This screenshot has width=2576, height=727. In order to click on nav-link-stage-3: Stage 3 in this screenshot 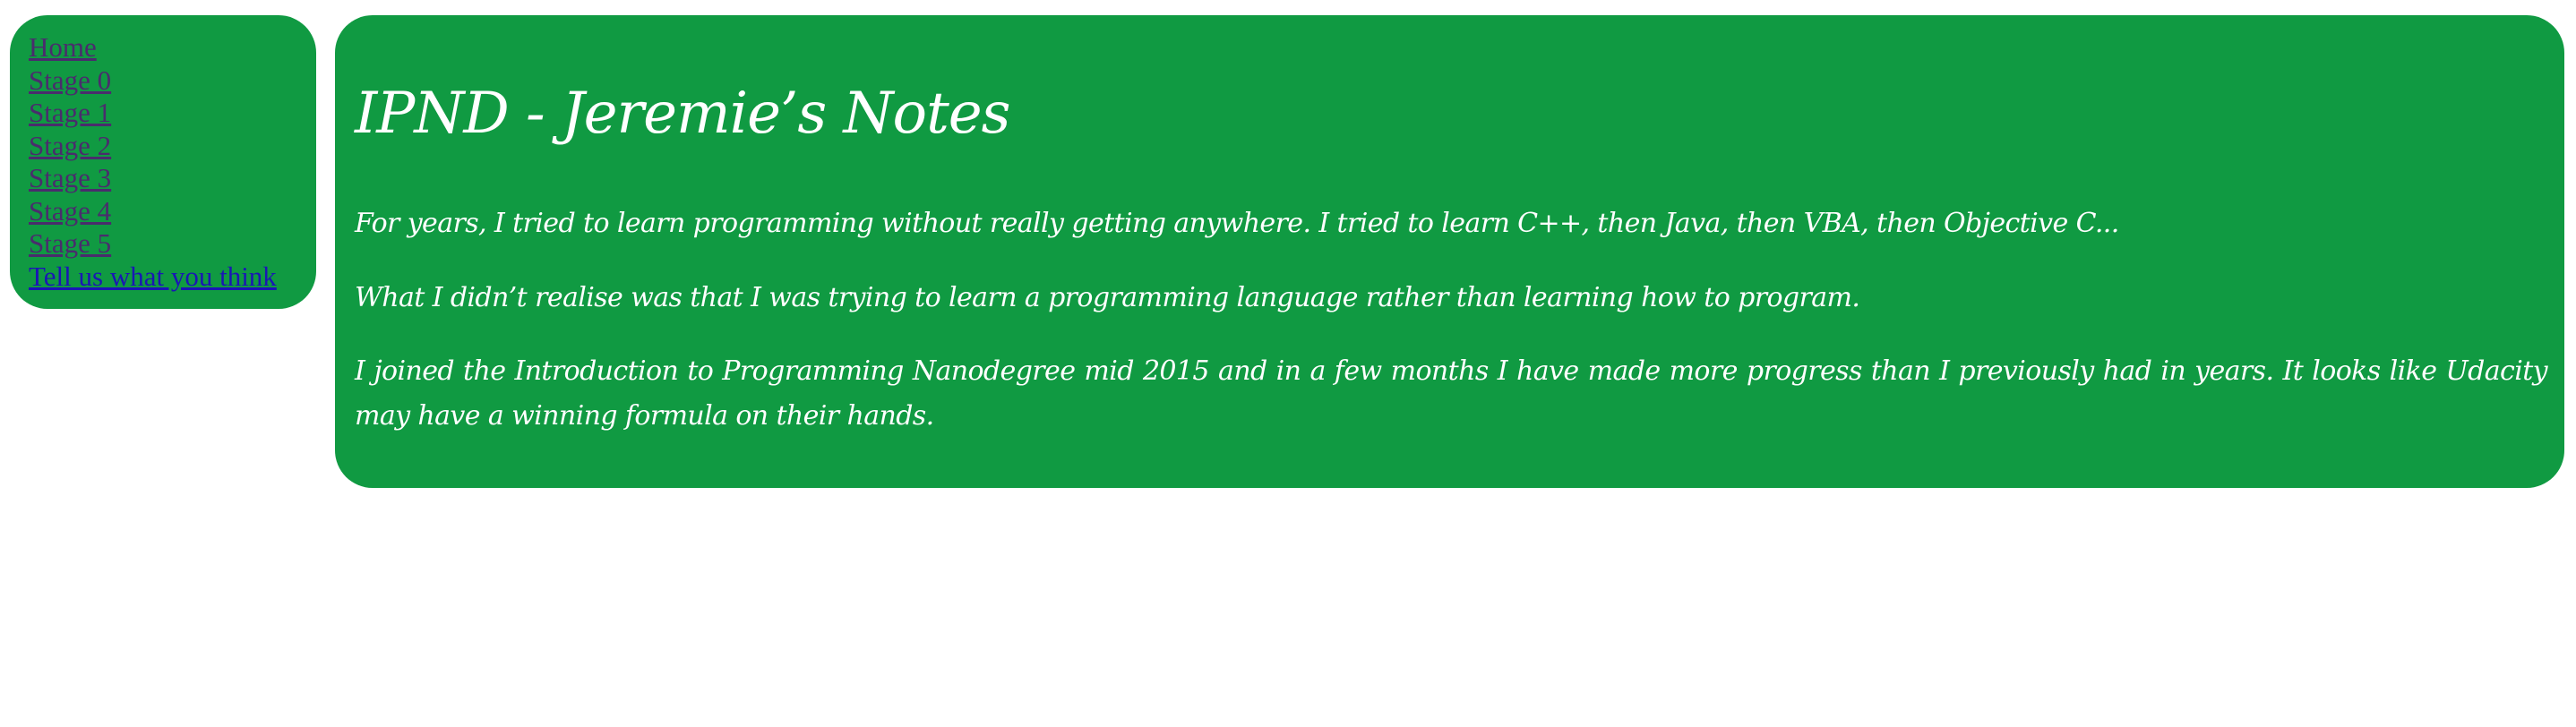, I will do `click(172, 178)`.